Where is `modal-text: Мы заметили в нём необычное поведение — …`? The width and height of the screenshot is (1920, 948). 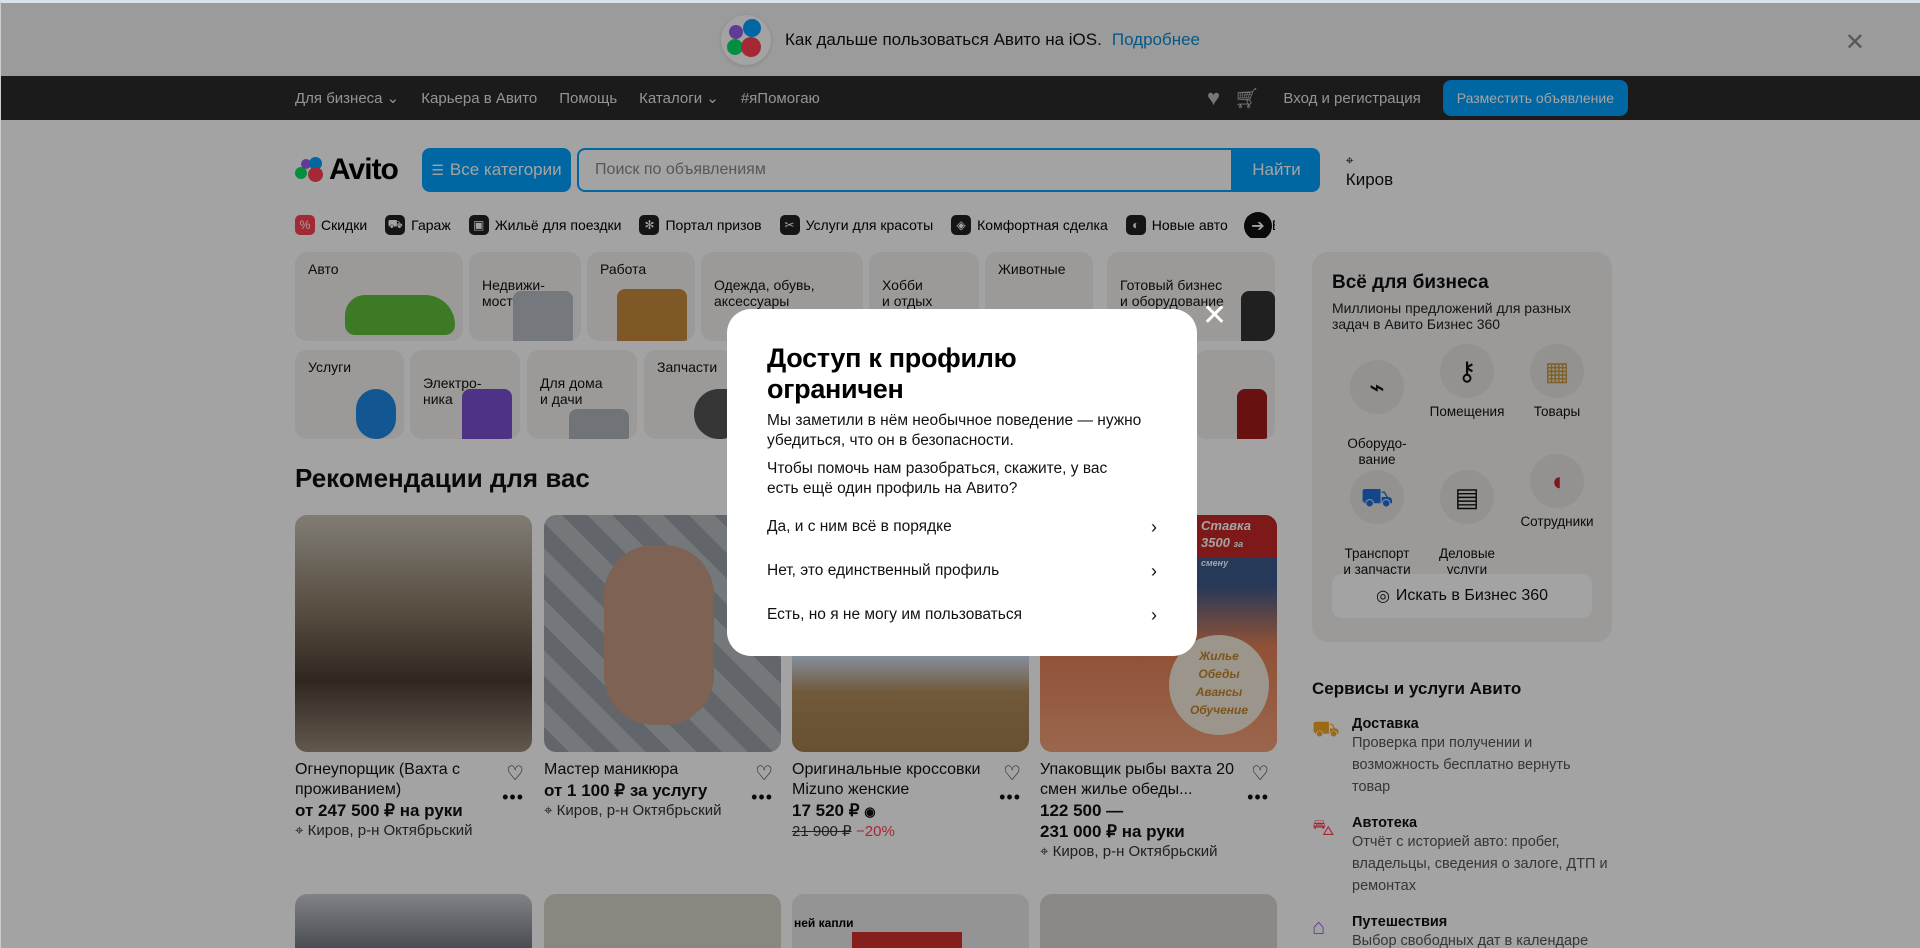
modal-text: Мы заметили в нём необычное поведение — … is located at coordinates (954, 430).